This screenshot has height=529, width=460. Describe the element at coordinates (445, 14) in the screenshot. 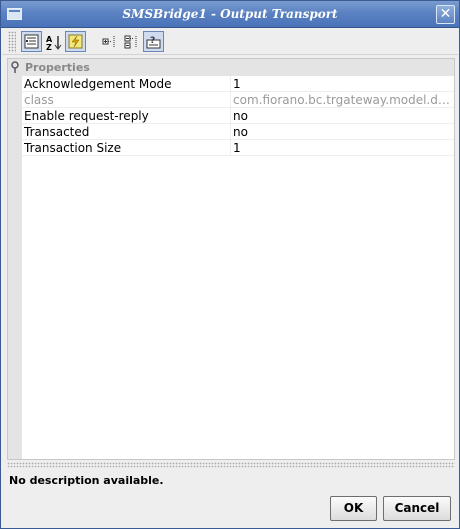

I see `close-button: ✕` at that location.